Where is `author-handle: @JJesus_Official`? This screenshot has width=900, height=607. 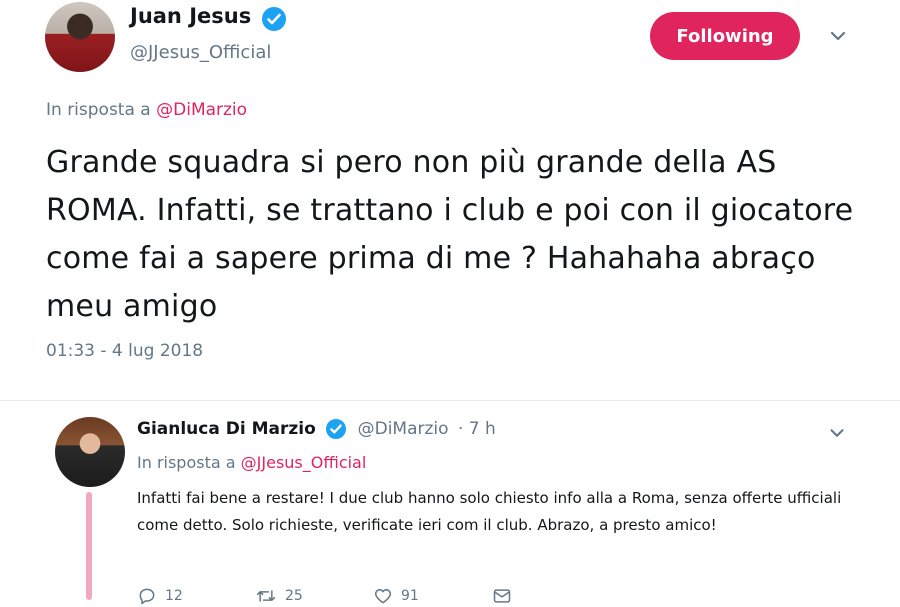 author-handle: @JJesus_Official is located at coordinates (200, 52).